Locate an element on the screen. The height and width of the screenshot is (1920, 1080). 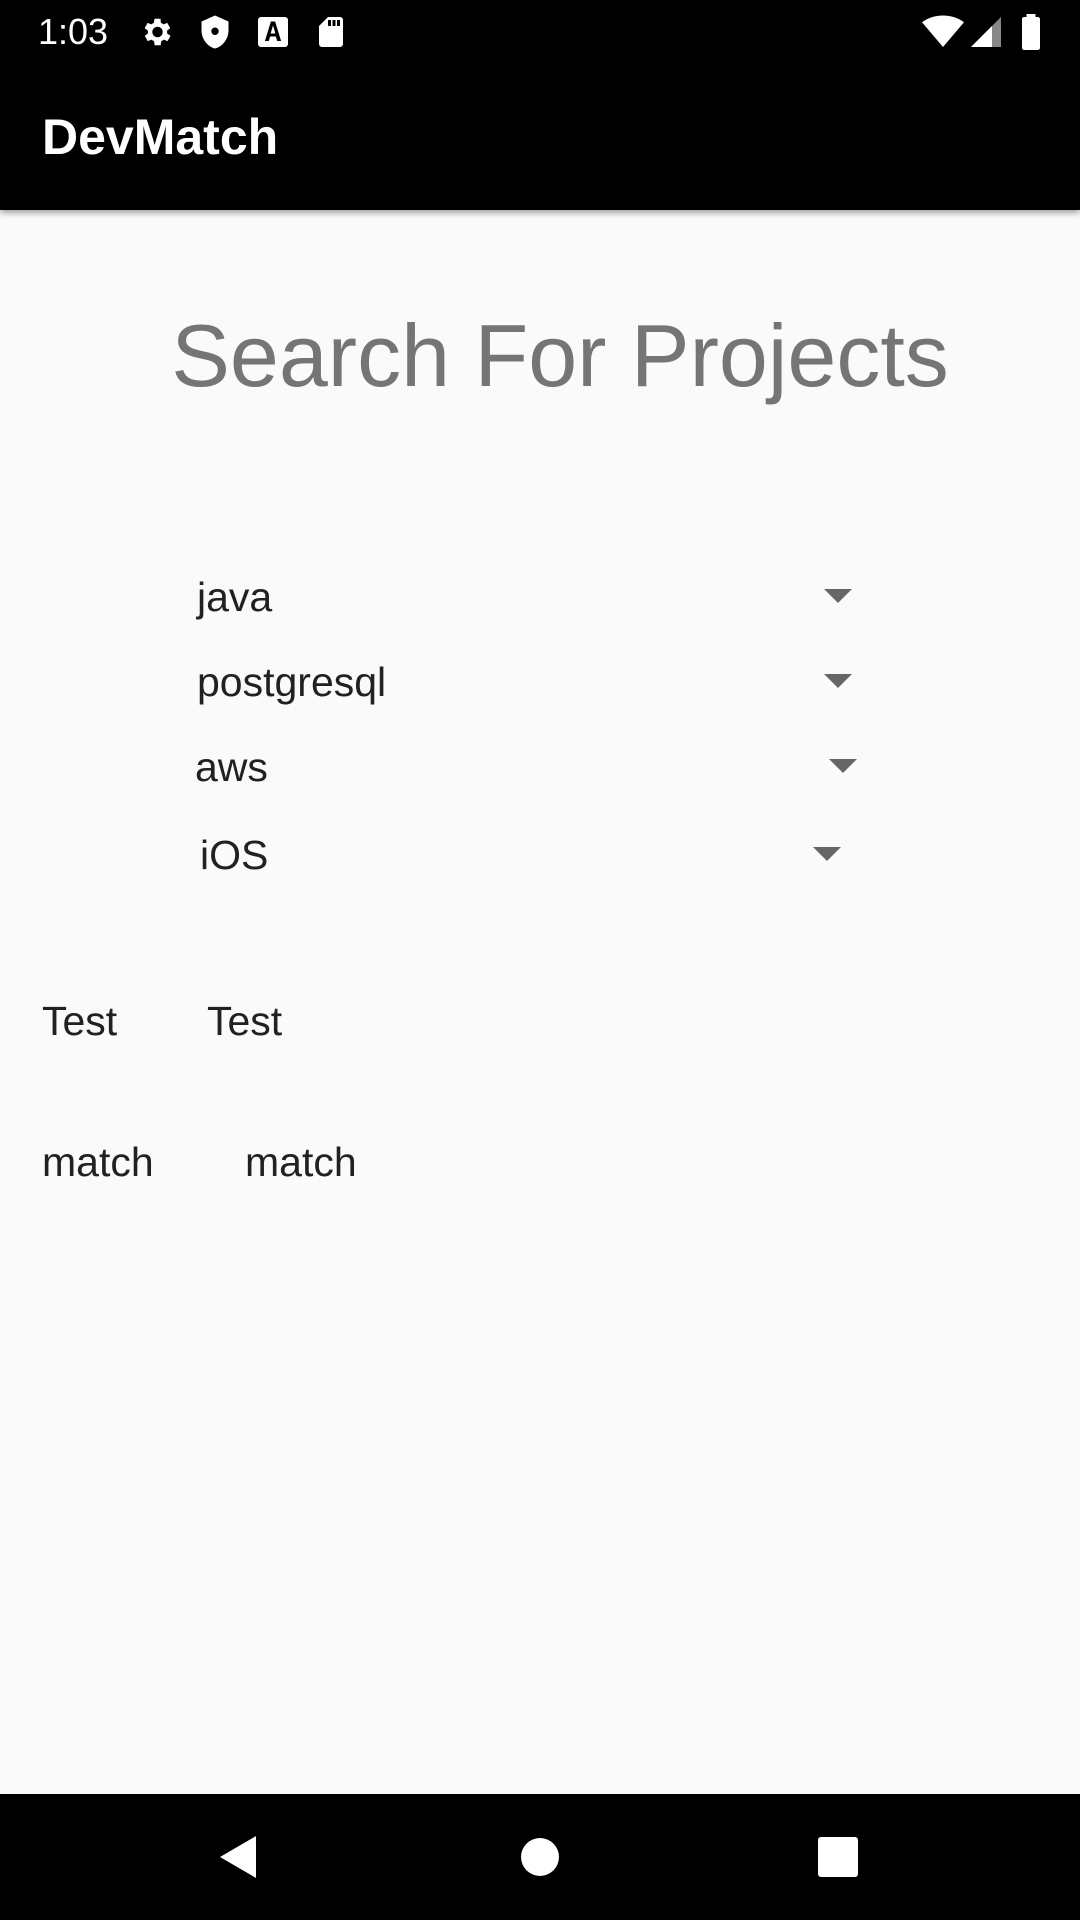
spinner-value: aws is located at coordinates (231, 767).